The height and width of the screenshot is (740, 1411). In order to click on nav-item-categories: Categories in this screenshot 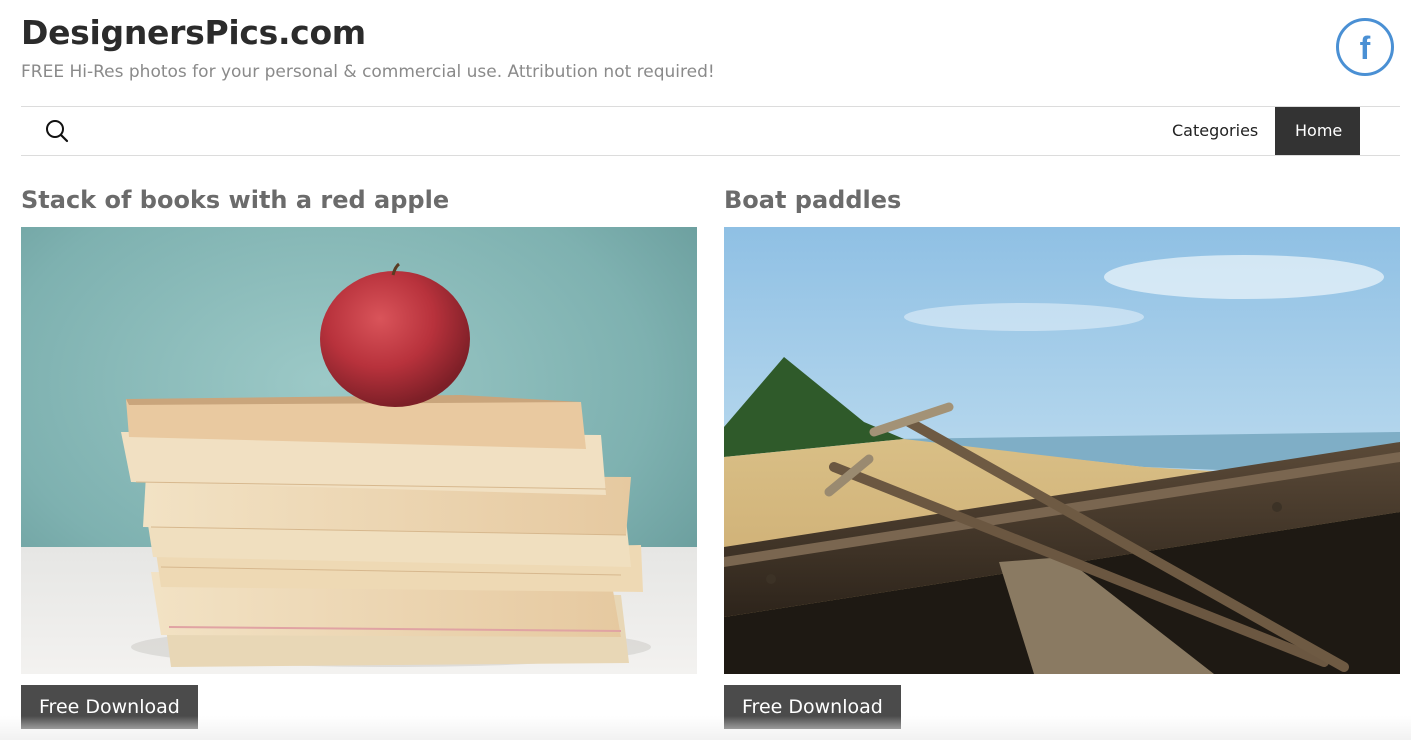, I will do `click(1212, 131)`.